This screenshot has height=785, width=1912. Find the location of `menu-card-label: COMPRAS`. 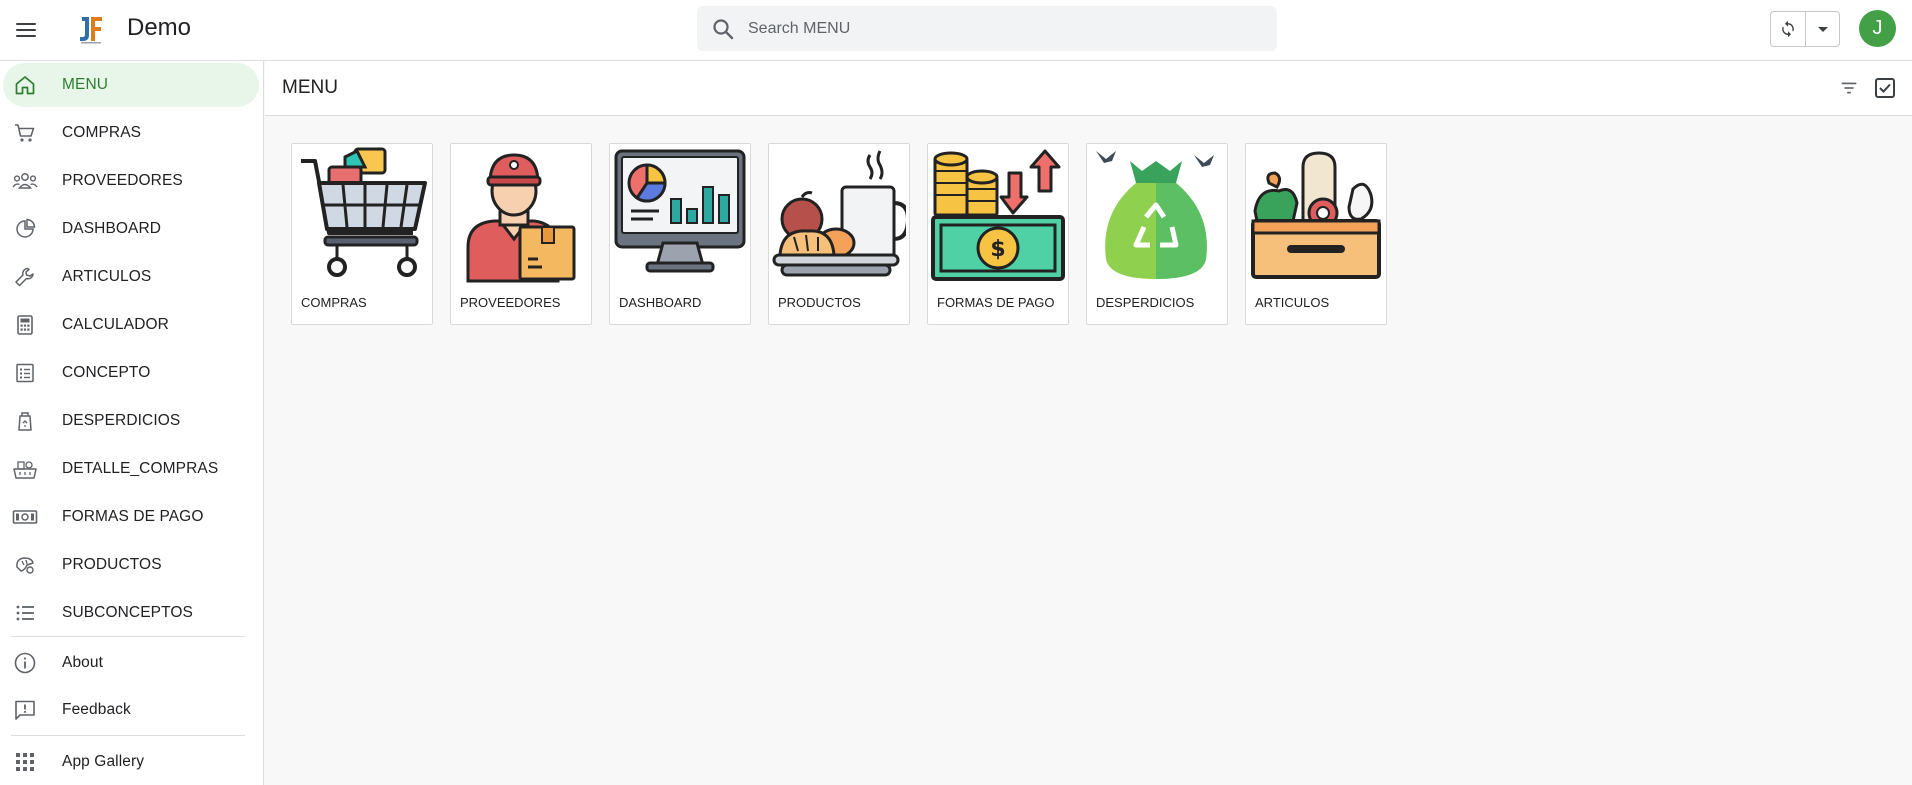

menu-card-label: COMPRAS is located at coordinates (334, 302).